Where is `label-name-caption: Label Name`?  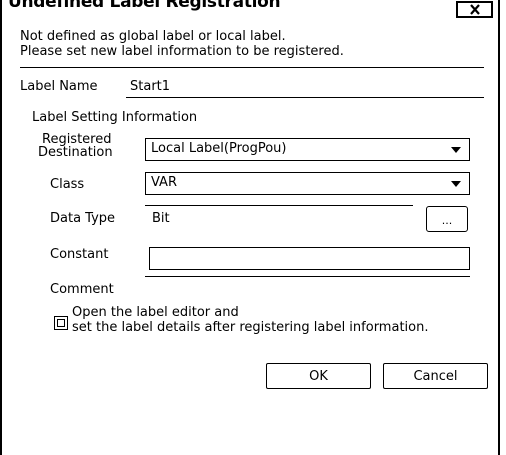 label-name-caption: Label Name is located at coordinates (59, 86).